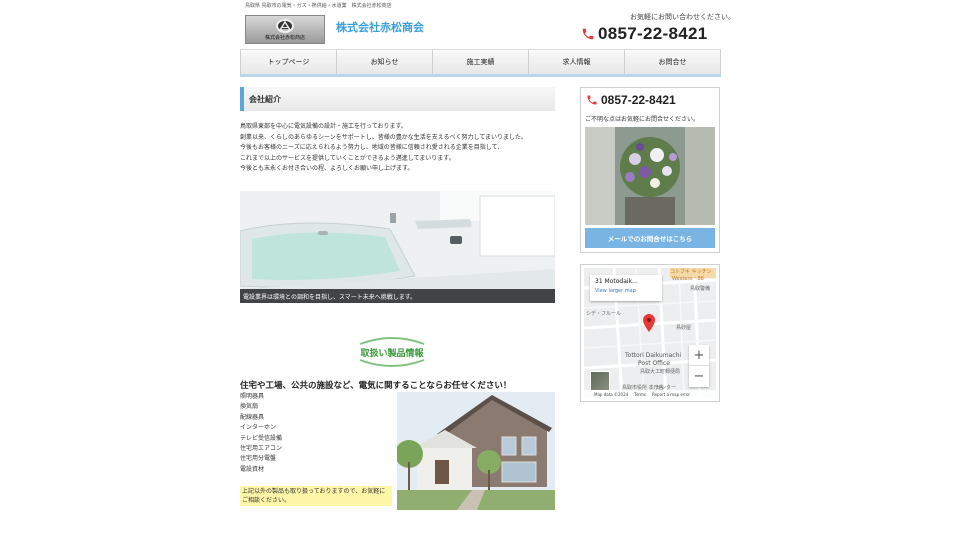 Image resolution: width=960 pixels, height=540 pixels. What do you see at coordinates (611, 394) in the screenshot?
I see `map-data-credit: Map data ©2024` at bounding box center [611, 394].